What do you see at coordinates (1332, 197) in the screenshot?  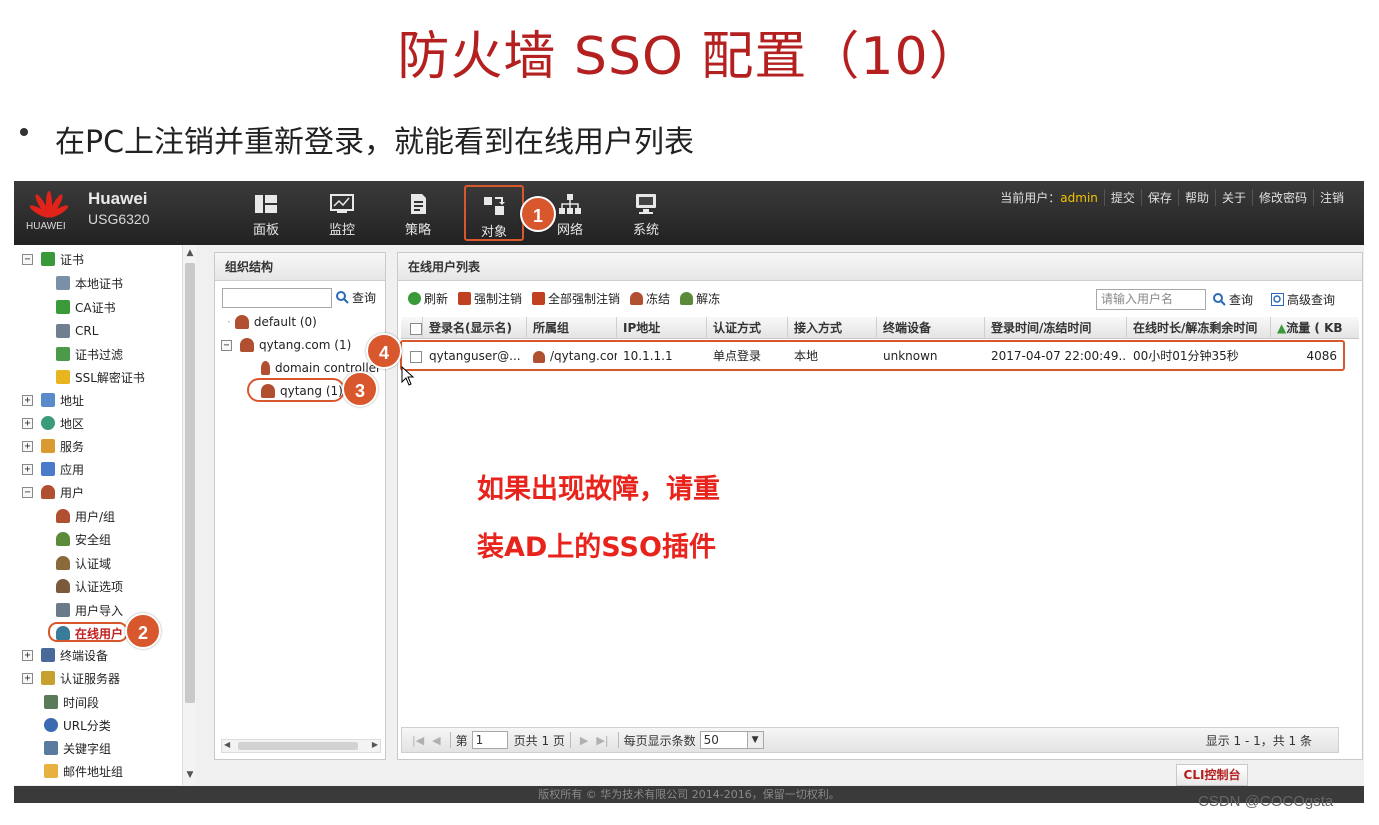 I see `logout-link: 注销` at bounding box center [1332, 197].